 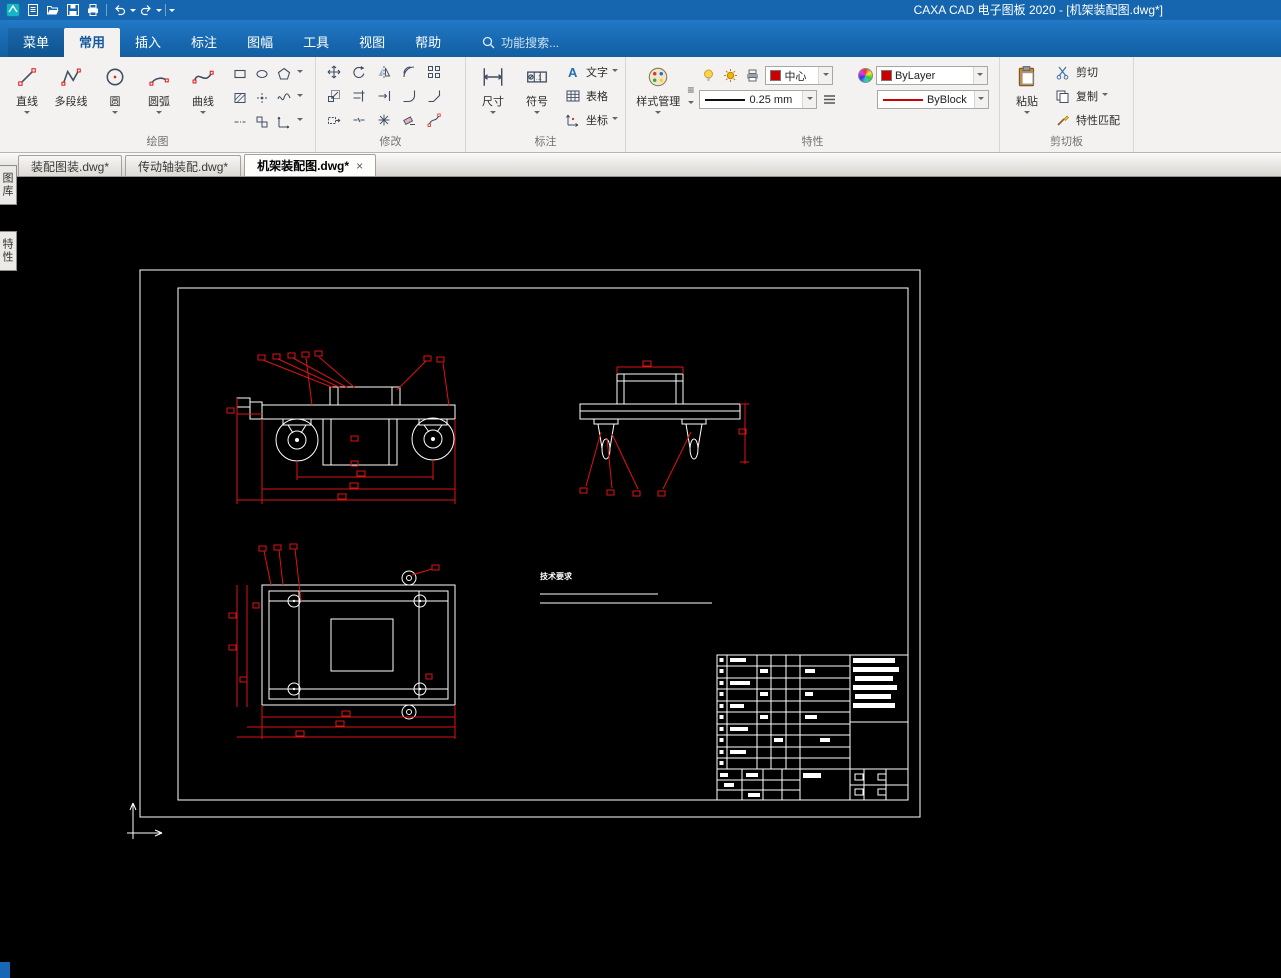 What do you see at coordinates (334, 120) in the screenshot?
I see `stretch-icon` at bounding box center [334, 120].